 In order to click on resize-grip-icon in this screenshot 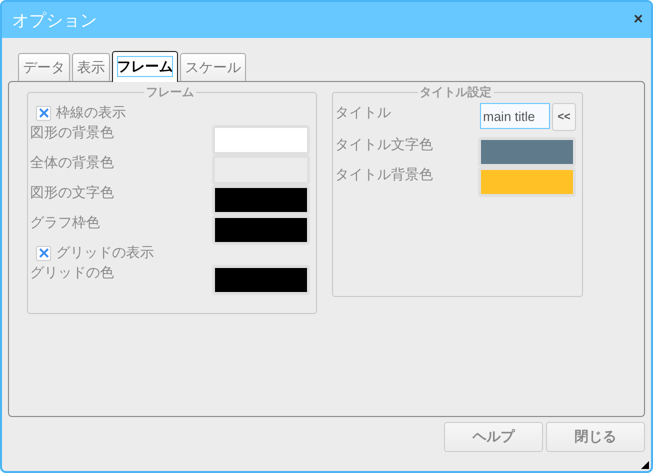, I will do `click(645, 465)`.